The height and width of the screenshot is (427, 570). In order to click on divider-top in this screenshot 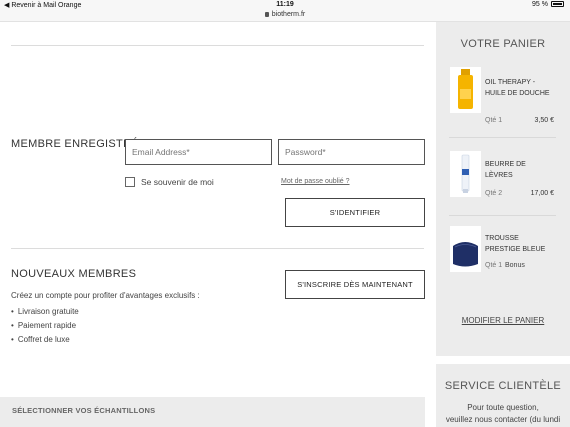, I will do `click(217, 45)`.